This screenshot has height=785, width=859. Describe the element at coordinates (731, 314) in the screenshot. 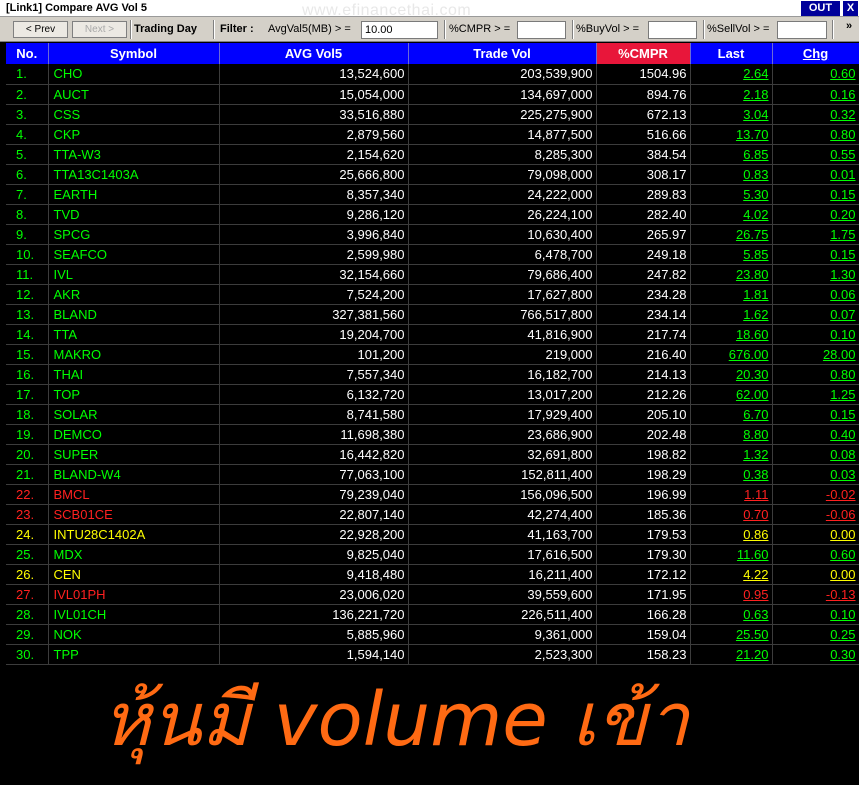

I see `row-last-link: 1.62` at that location.